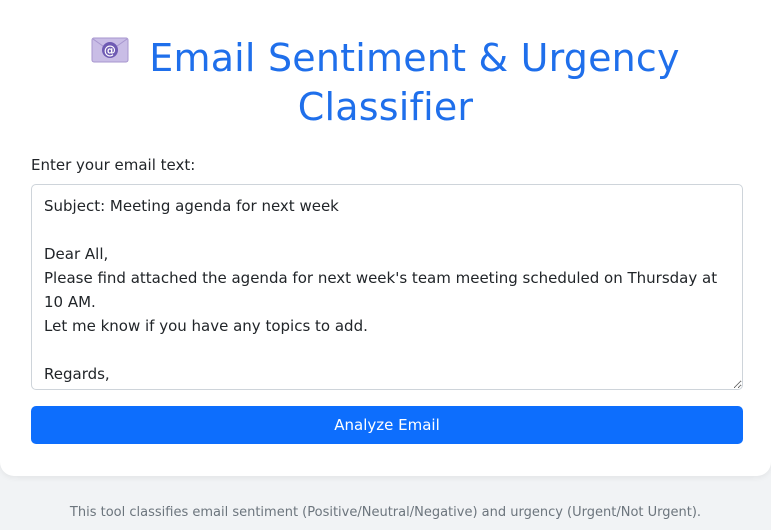 This screenshot has height=530, width=771. What do you see at coordinates (387, 425) in the screenshot?
I see `analyze-email-button: Analyze Email` at bounding box center [387, 425].